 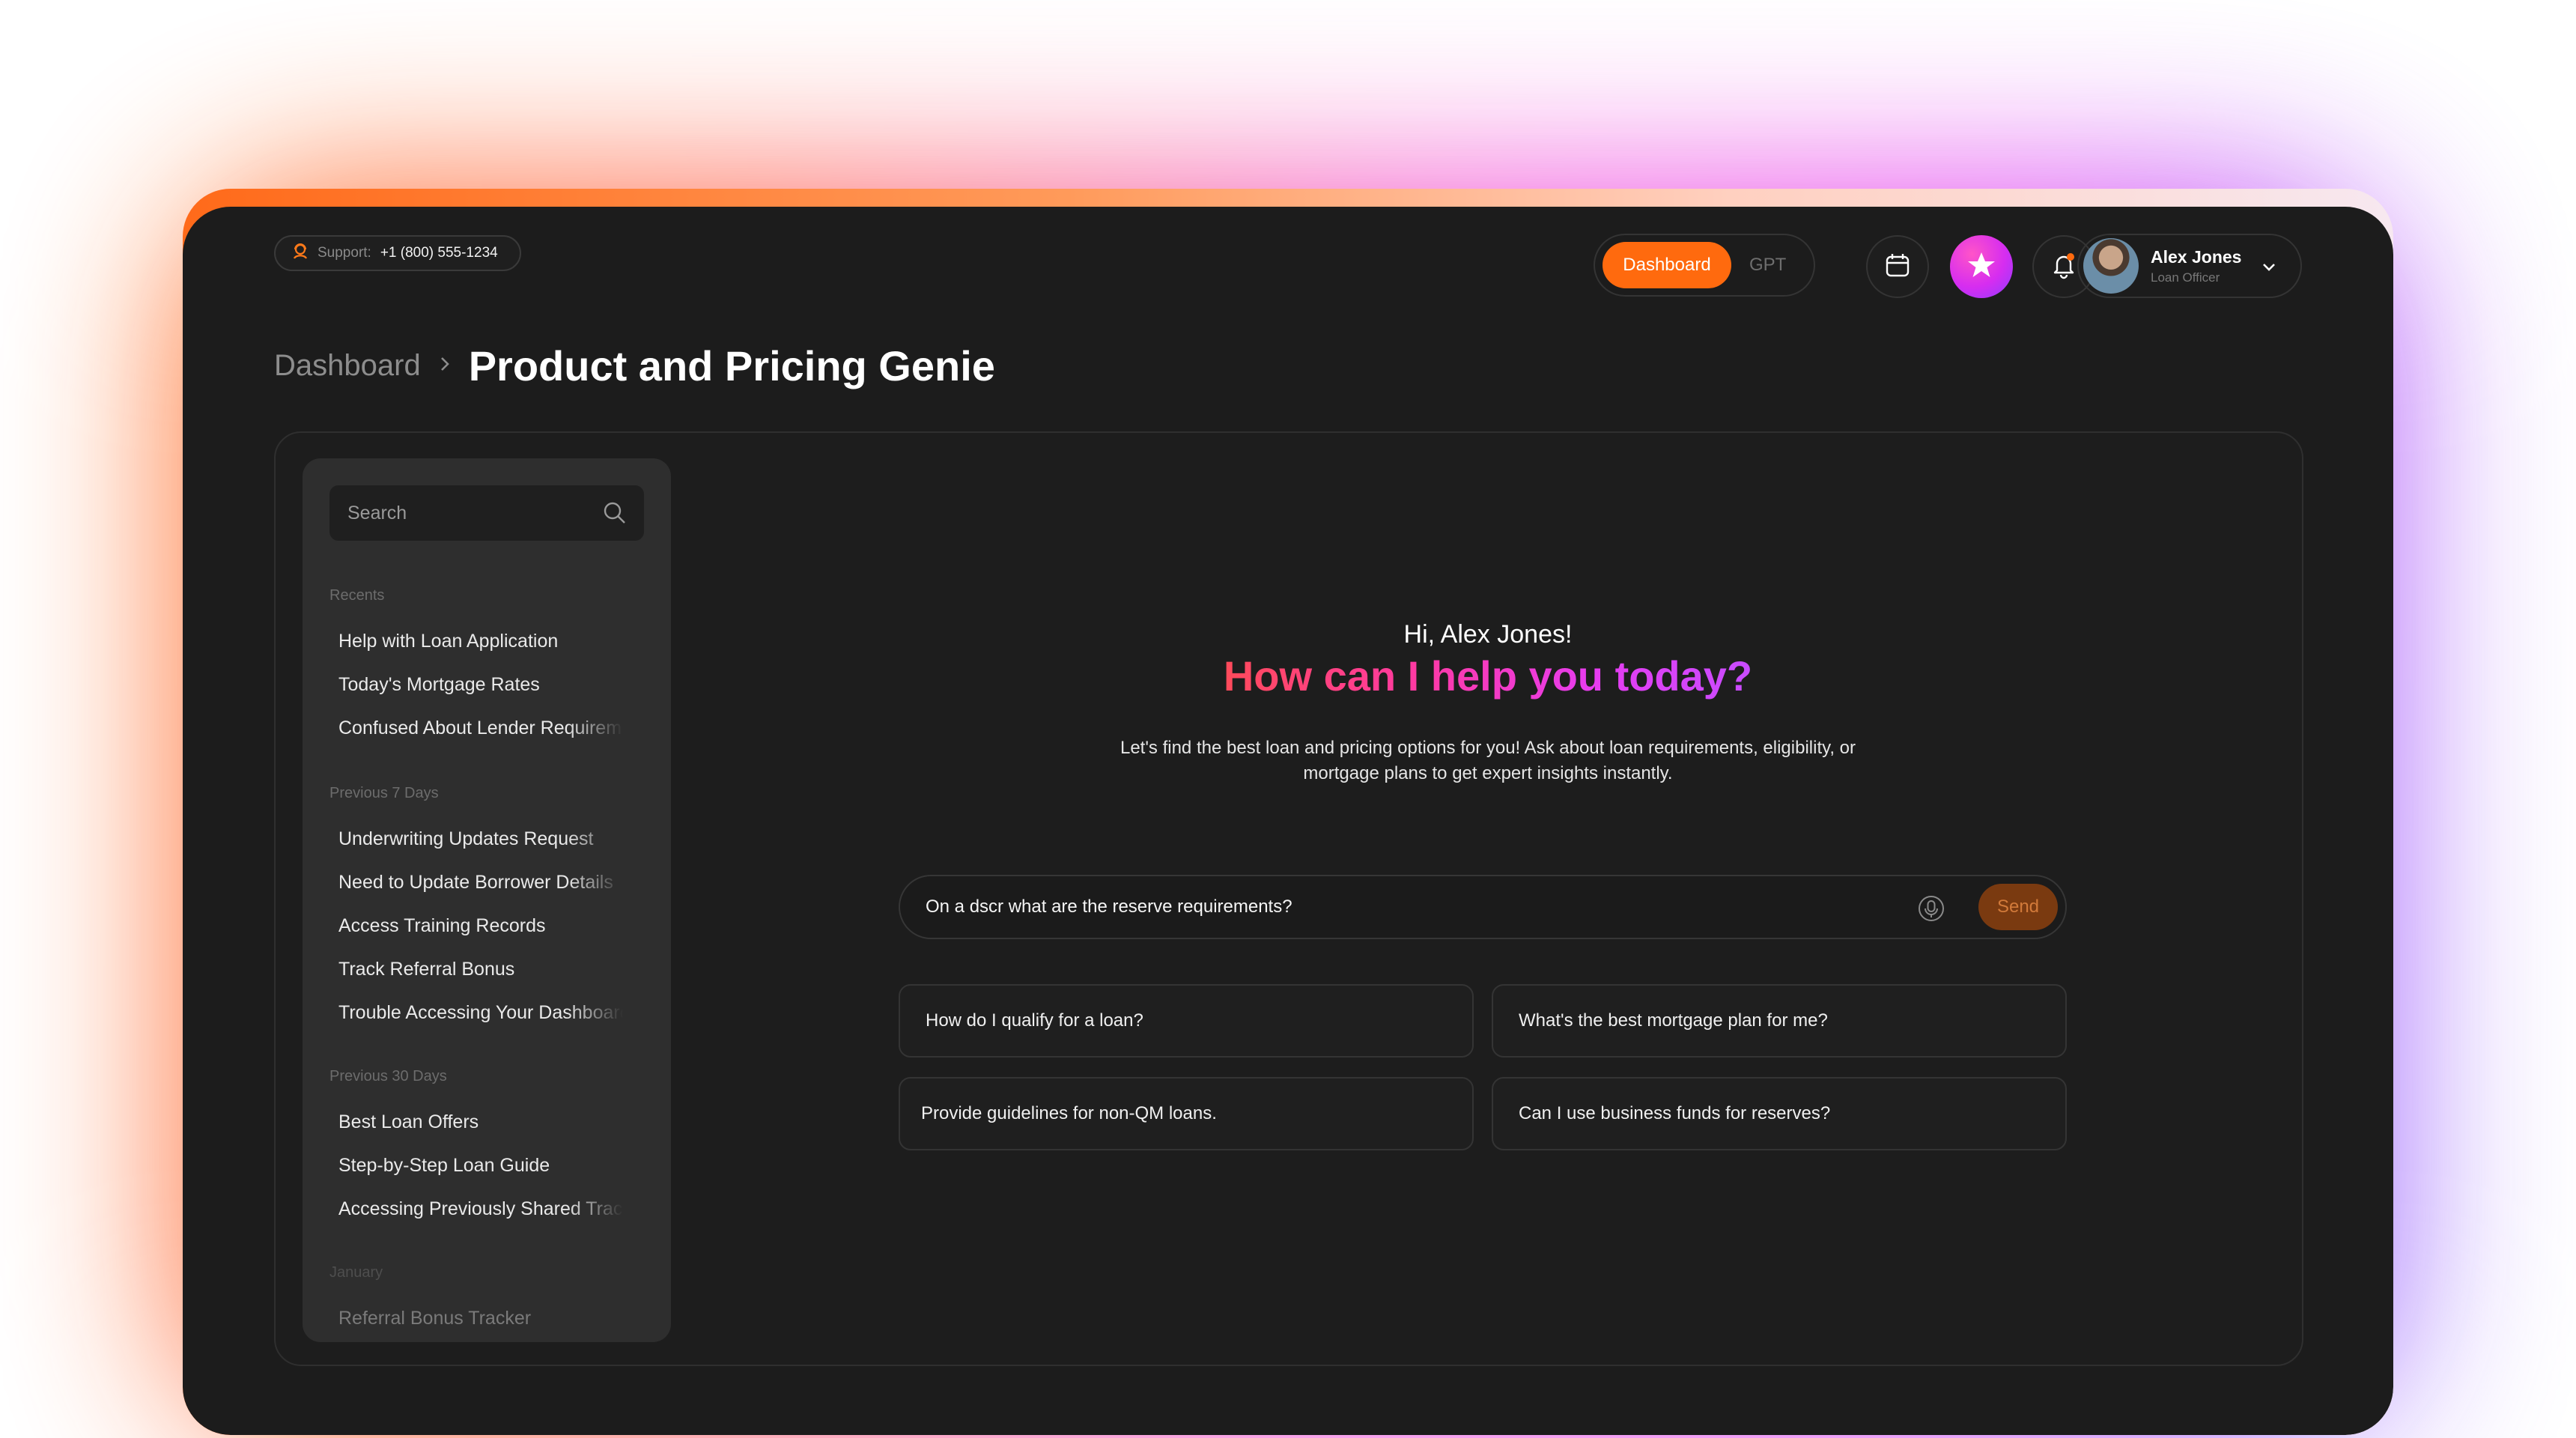 What do you see at coordinates (480, 1013) in the screenshot?
I see `history-item: Trouble Accessing Your Dashboard` at bounding box center [480, 1013].